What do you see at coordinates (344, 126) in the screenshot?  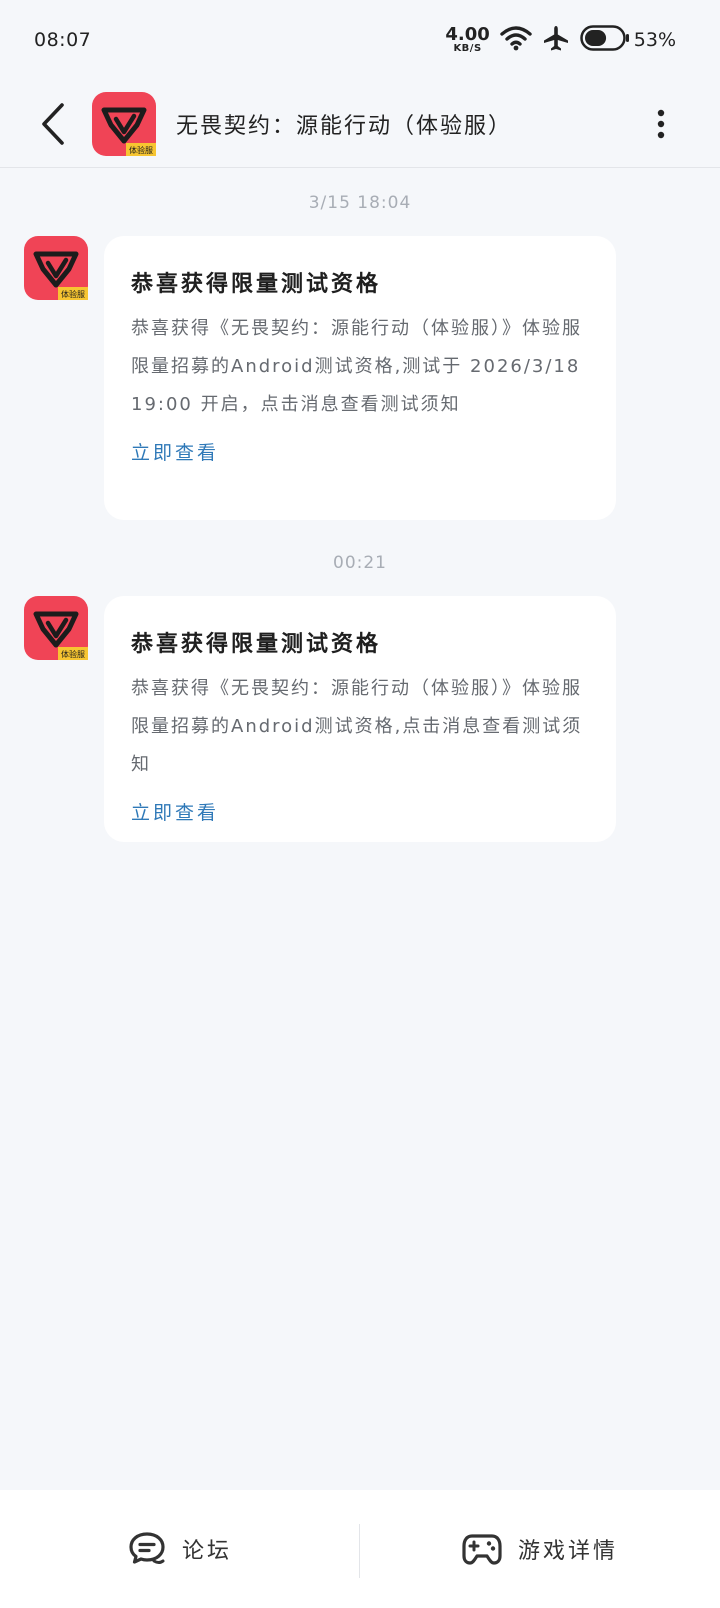 I see `chat-title: 无畏契约：源能行动（体验服）` at bounding box center [344, 126].